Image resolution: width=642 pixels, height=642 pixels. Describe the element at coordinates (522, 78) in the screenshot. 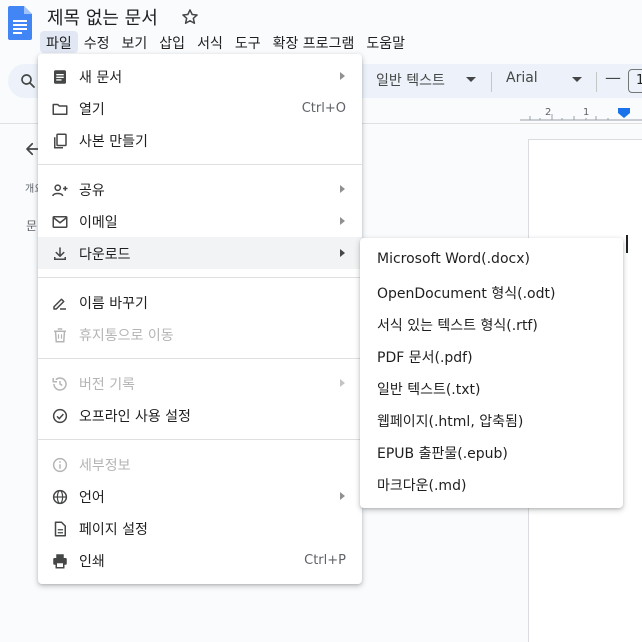

I see `font-select: Arial` at that location.